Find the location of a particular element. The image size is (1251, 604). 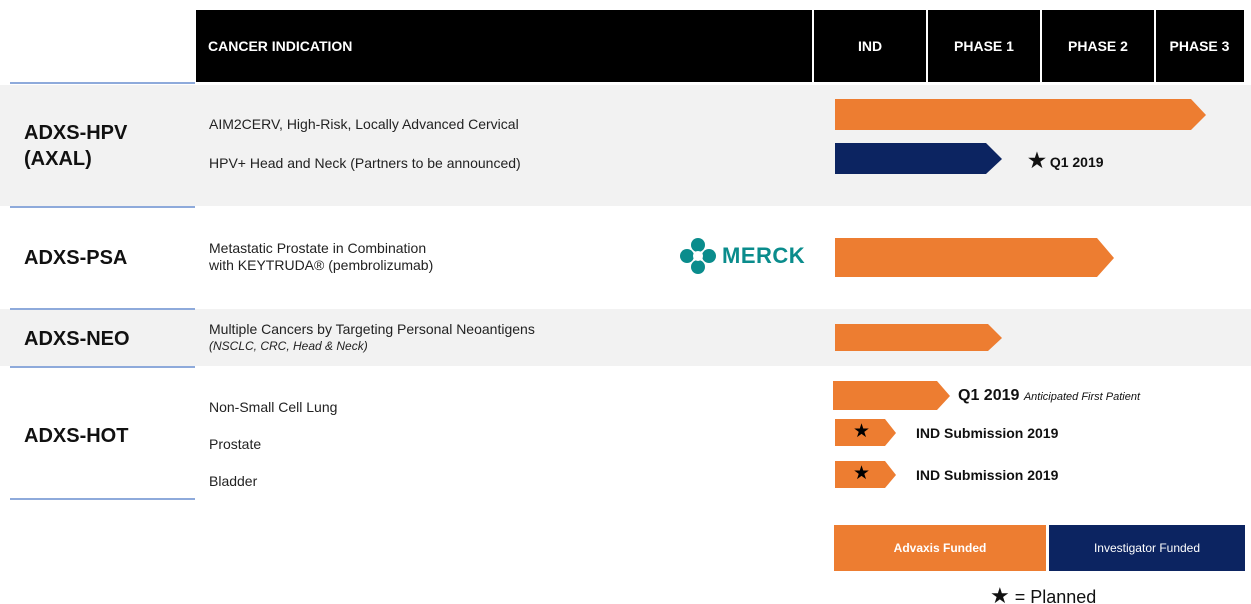

header-phase-3: PHASE 3 is located at coordinates (1199, 46).